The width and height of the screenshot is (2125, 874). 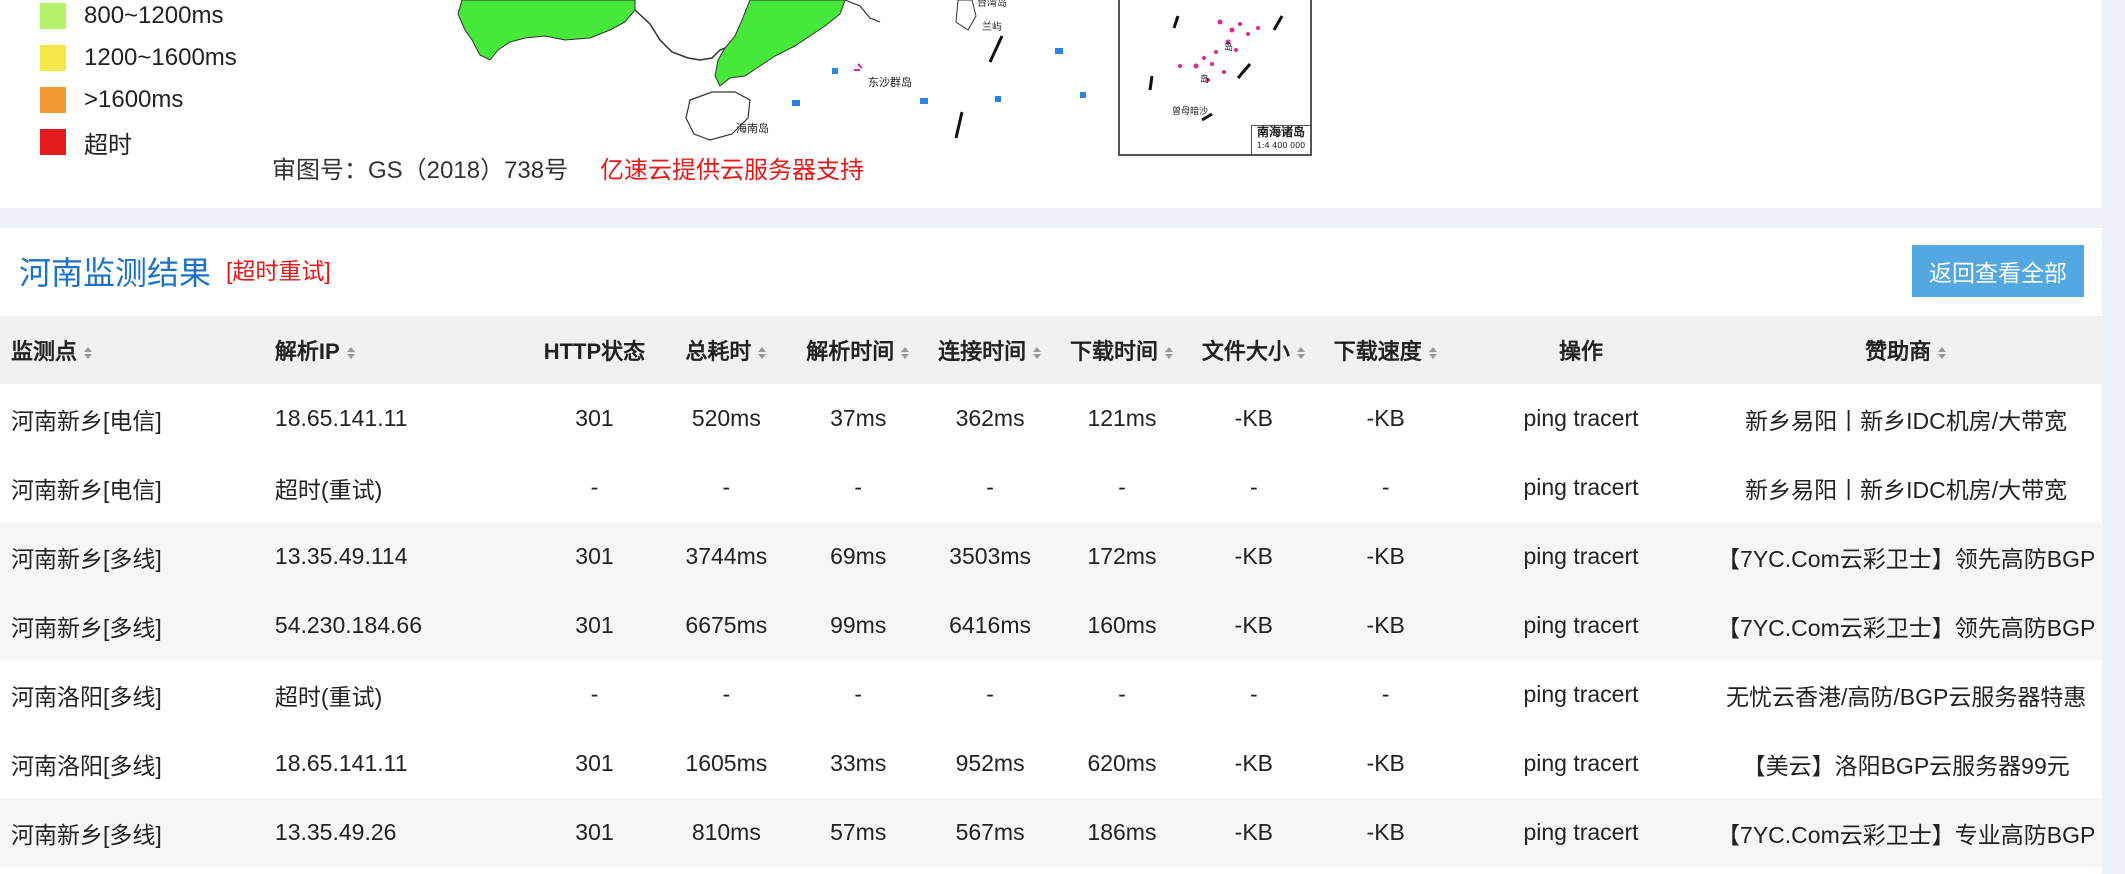 I want to click on china-map: 海南岛 东沙群岛 台湾岛 兰屿, so click(x=771, y=70).